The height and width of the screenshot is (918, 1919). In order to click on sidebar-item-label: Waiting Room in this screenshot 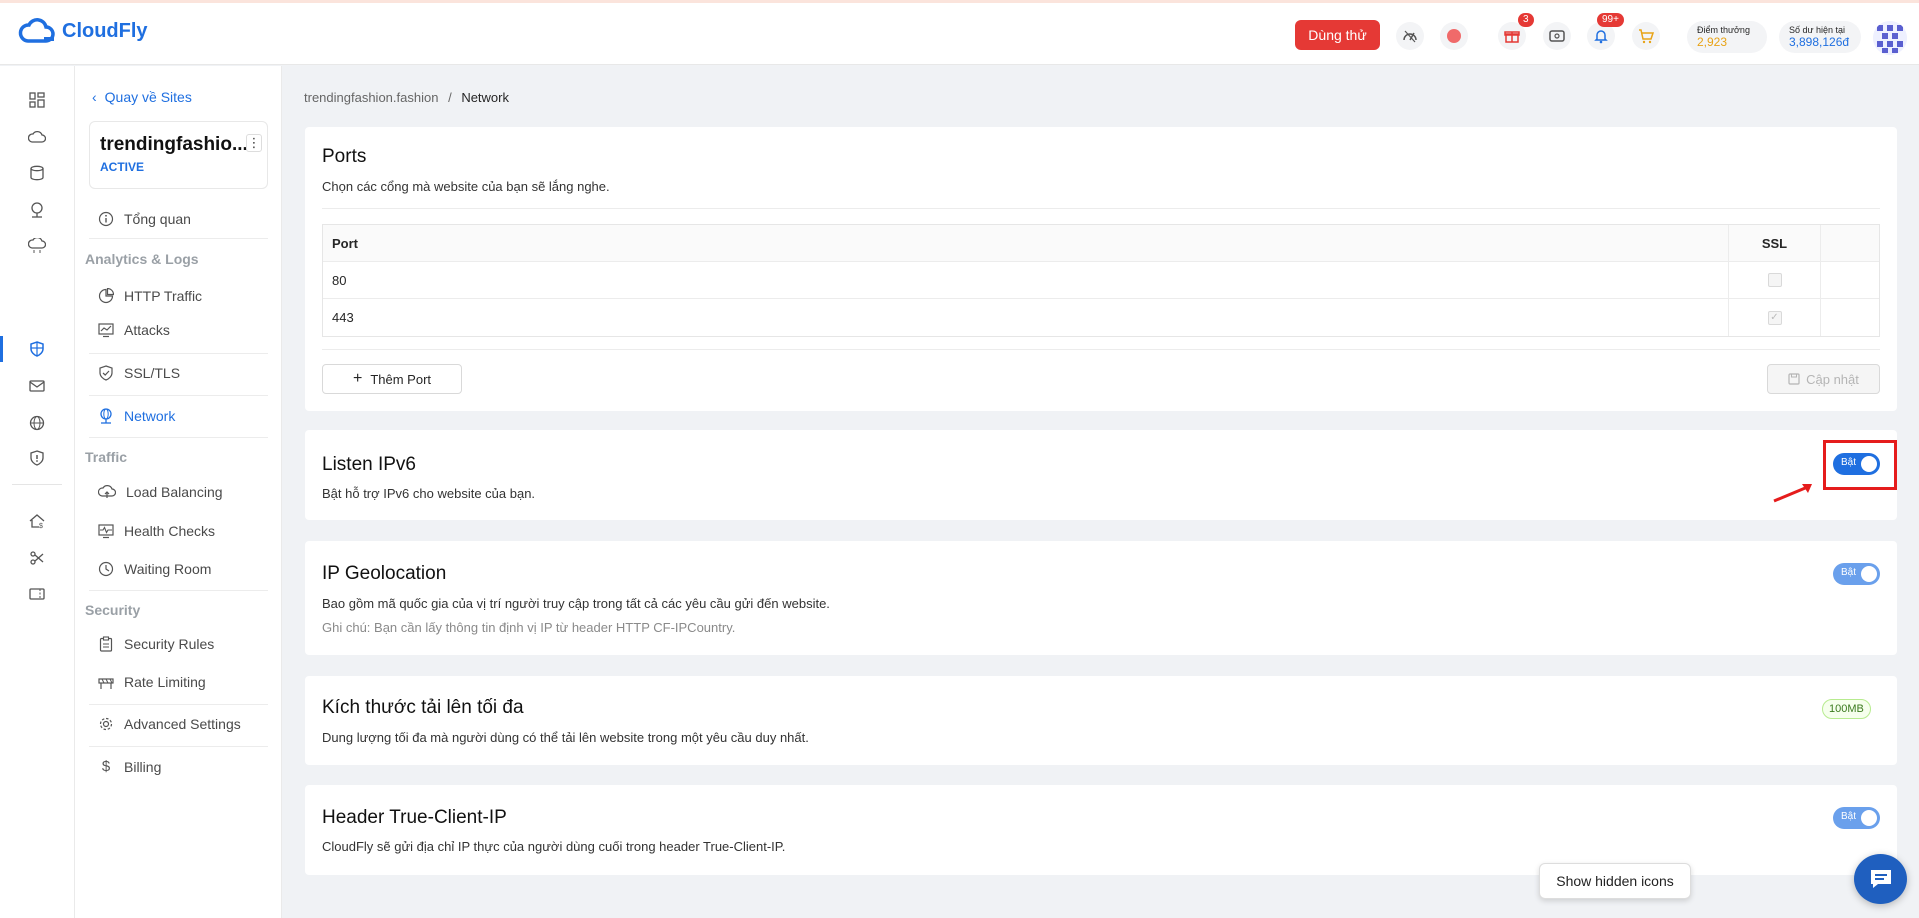, I will do `click(168, 569)`.